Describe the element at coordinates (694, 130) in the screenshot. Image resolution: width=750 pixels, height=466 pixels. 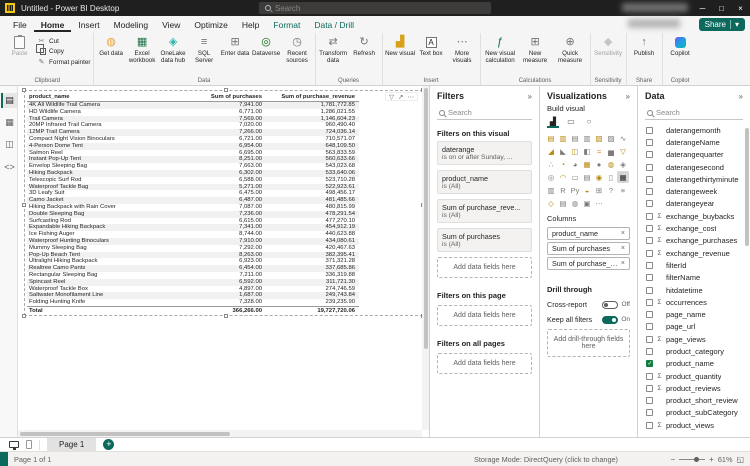
I see `field-row: daterangemonth` at that location.